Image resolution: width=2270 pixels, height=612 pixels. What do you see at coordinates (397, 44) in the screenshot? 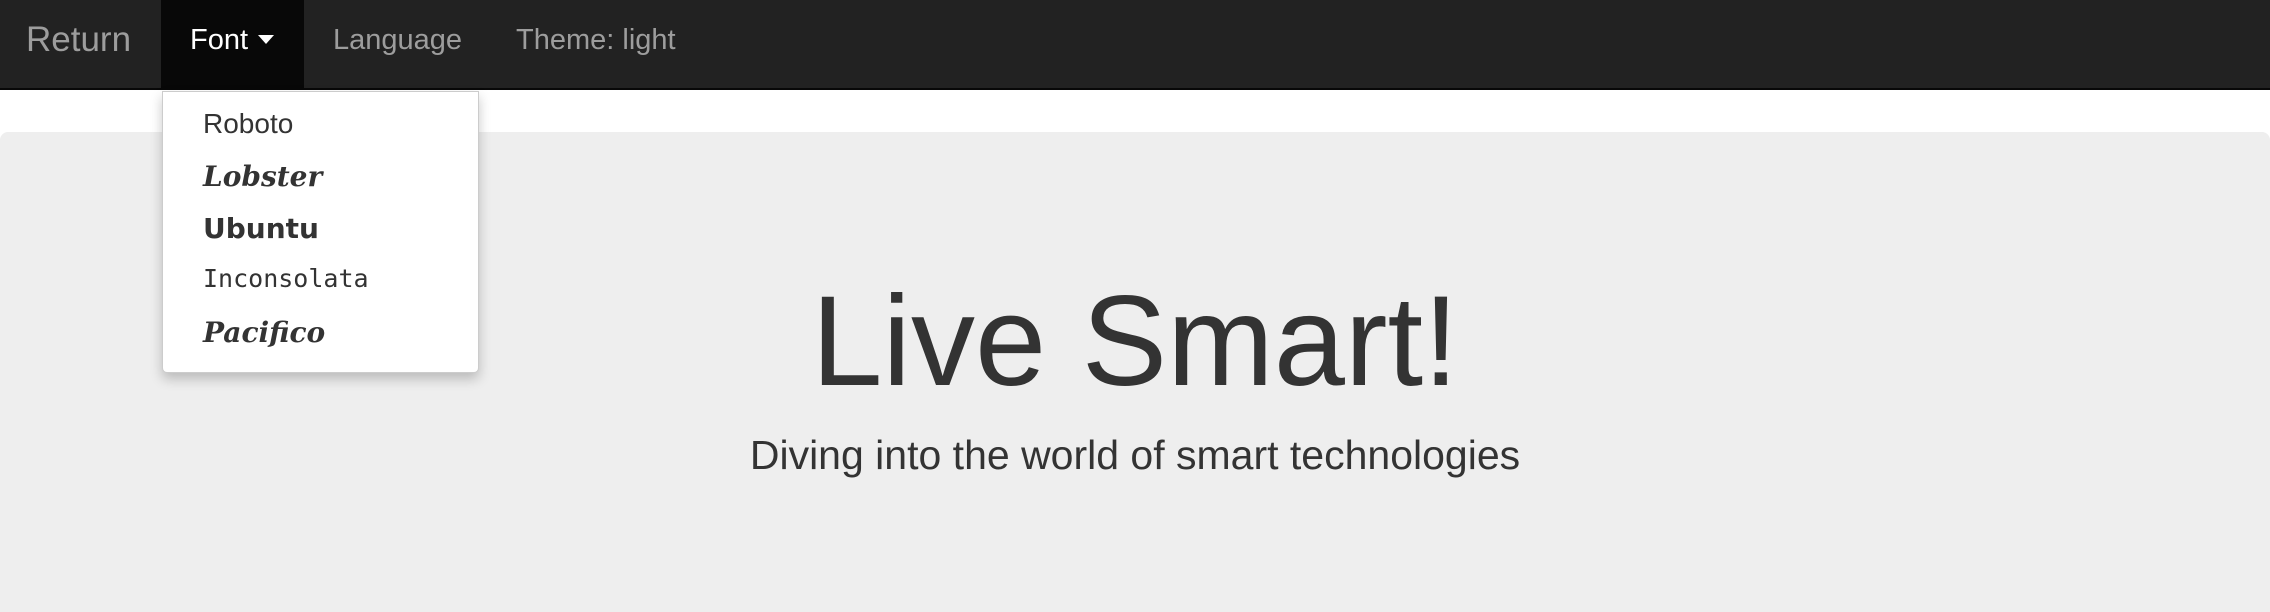
I see `nav-language: Language` at bounding box center [397, 44].